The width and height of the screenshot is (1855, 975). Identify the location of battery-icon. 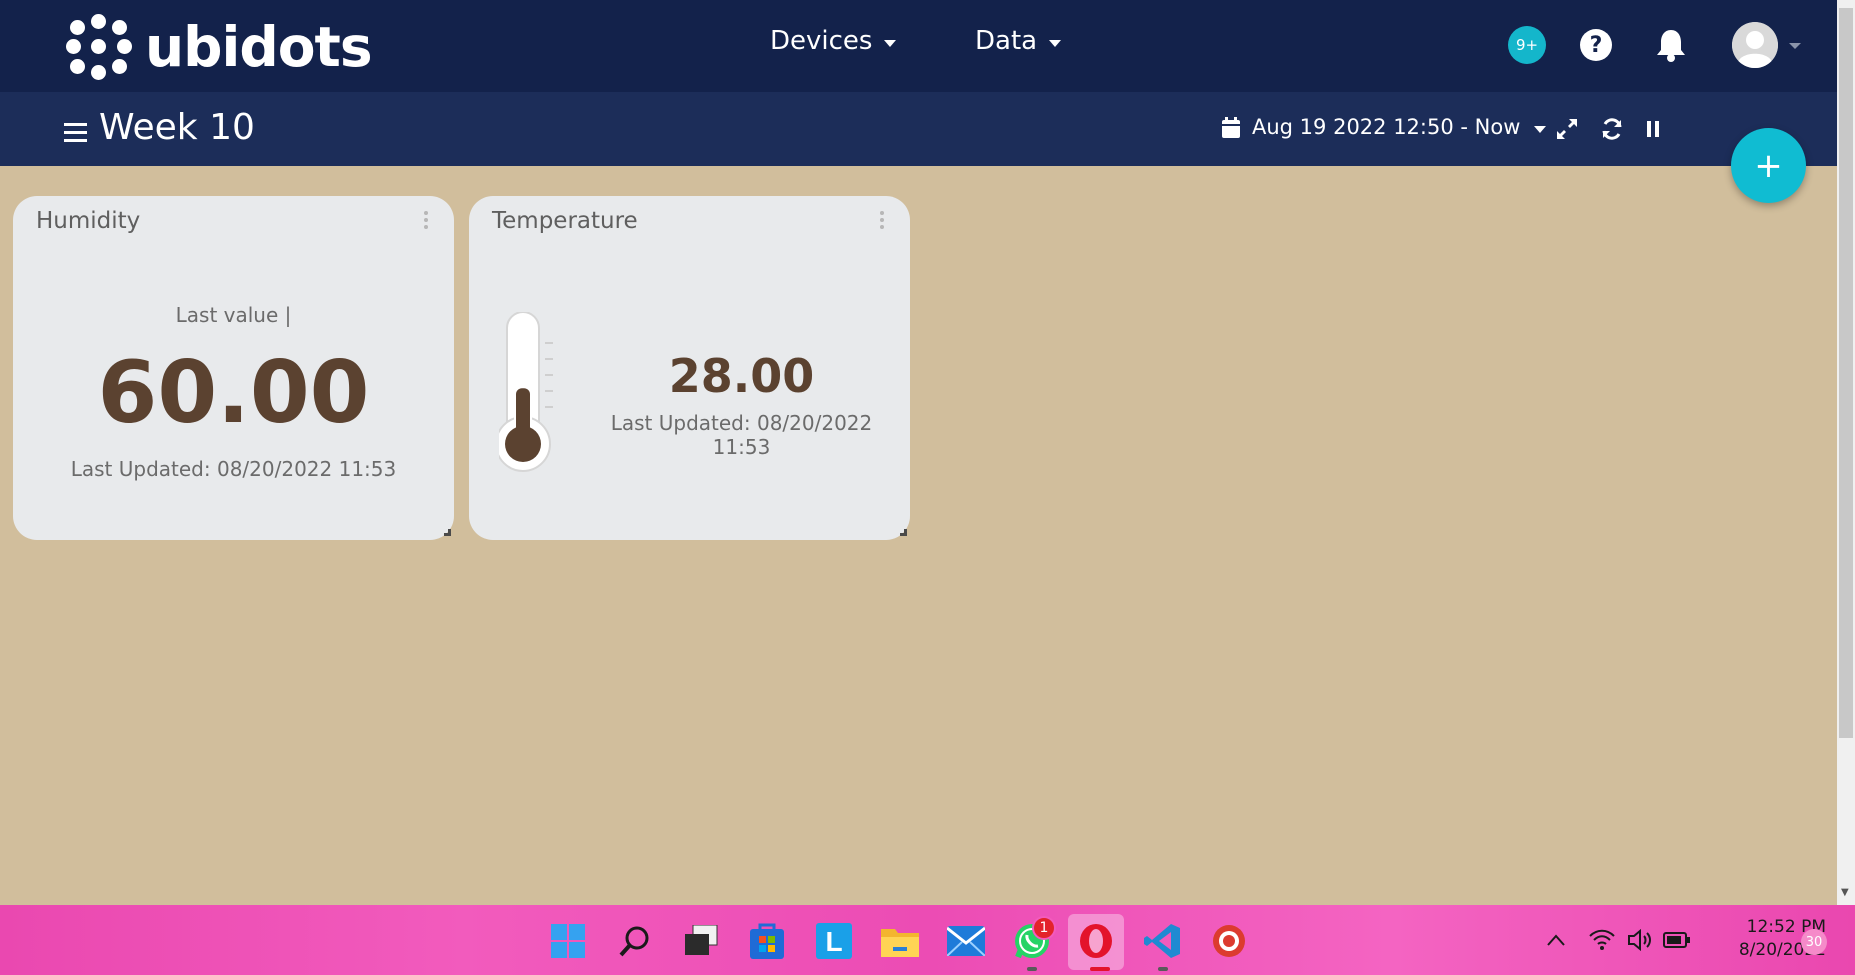
(1677, 940).